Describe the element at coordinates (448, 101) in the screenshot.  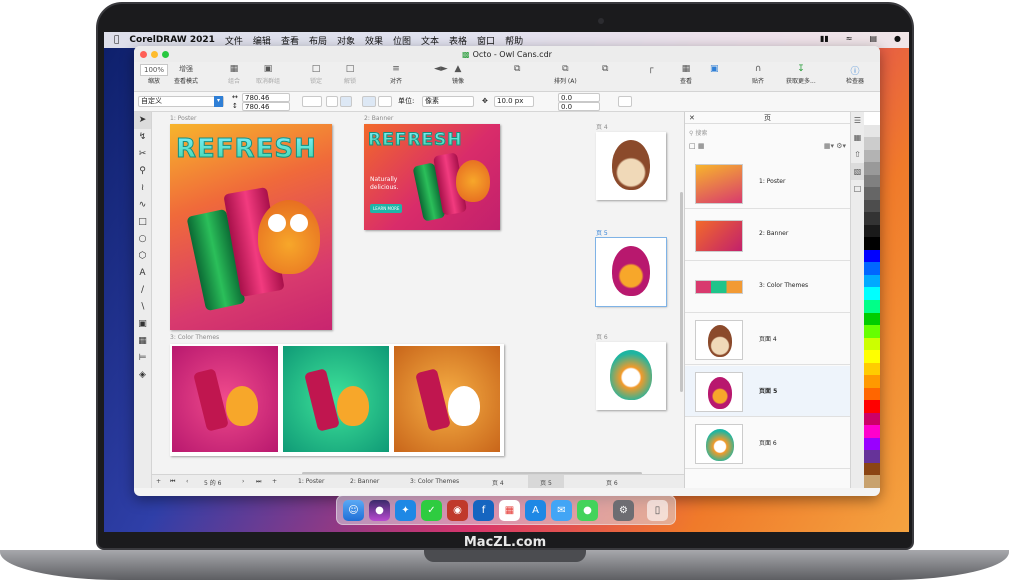
I see `units-select: 像素` at that location.